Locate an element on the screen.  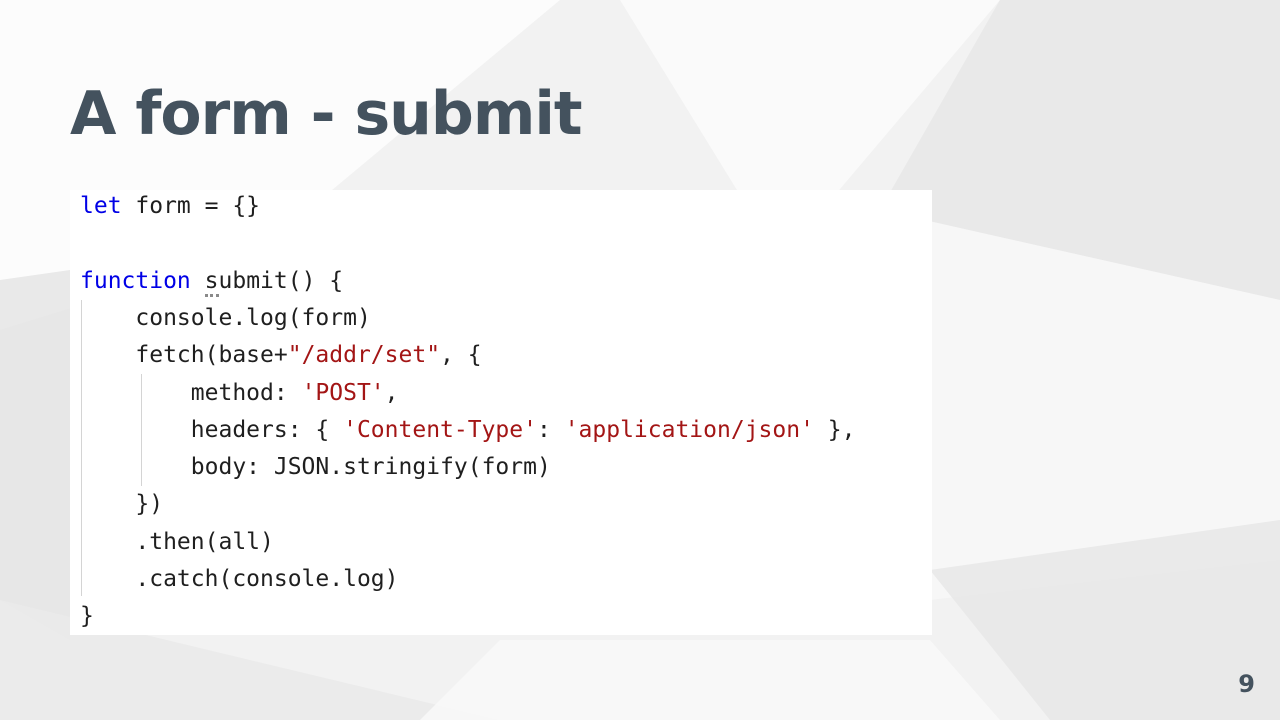
code-token-plain: , is located at coordinates (391, 393).